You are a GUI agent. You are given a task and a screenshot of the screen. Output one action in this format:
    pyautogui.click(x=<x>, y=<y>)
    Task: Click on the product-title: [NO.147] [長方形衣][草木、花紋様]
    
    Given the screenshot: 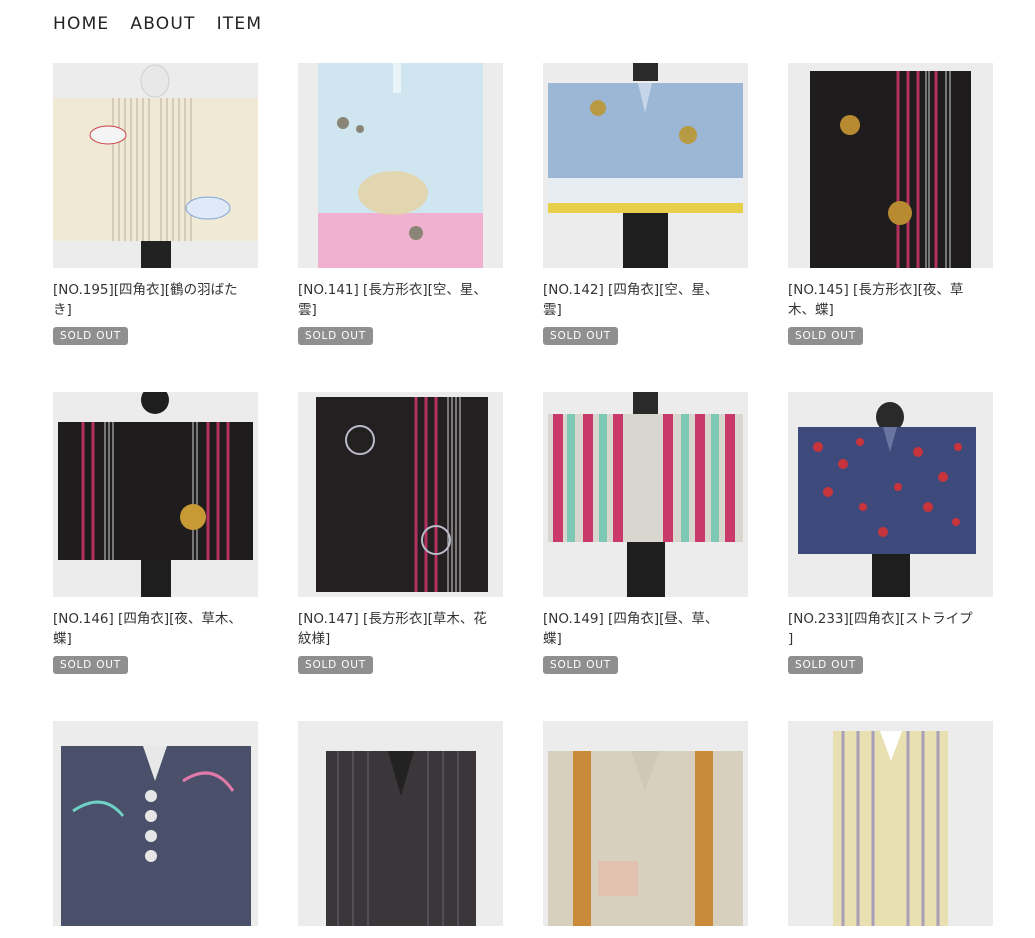 What is the action you would take?
    pyautogui.click(x=393, y=629)
    